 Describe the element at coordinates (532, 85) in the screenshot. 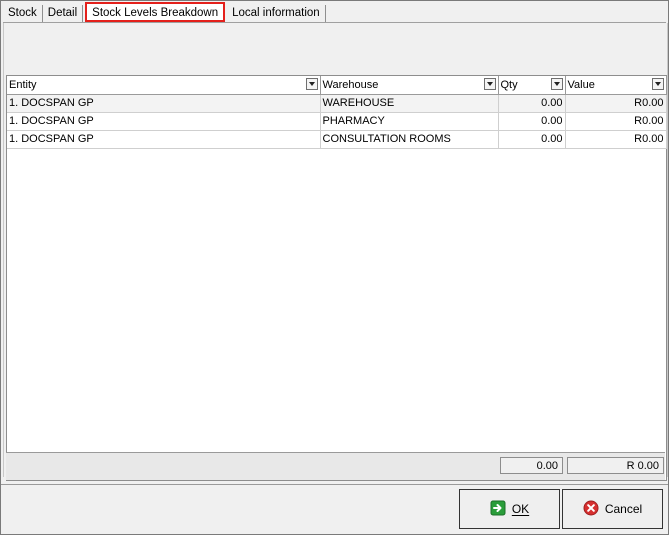

I see `column-header-qty: Qty` at that location.